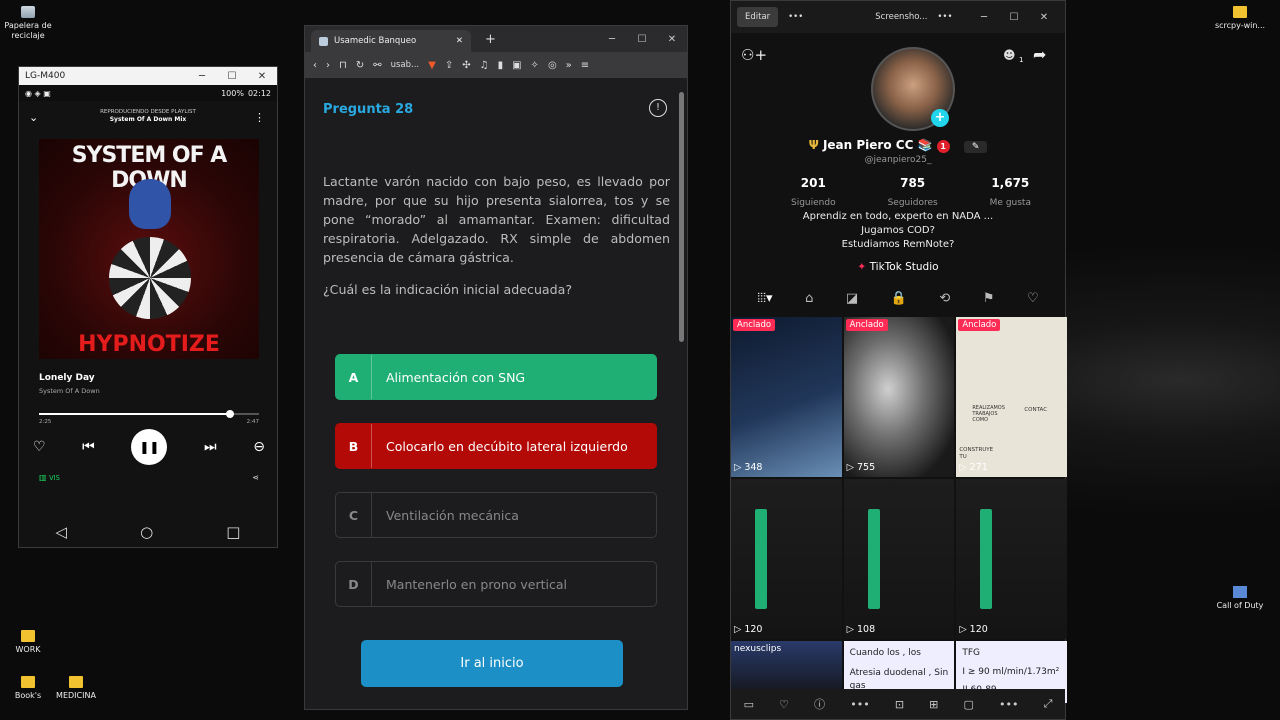  Describe the element at coordinates (585, 65) in the screenshot. I see `menu-icon: ≡` at that location.